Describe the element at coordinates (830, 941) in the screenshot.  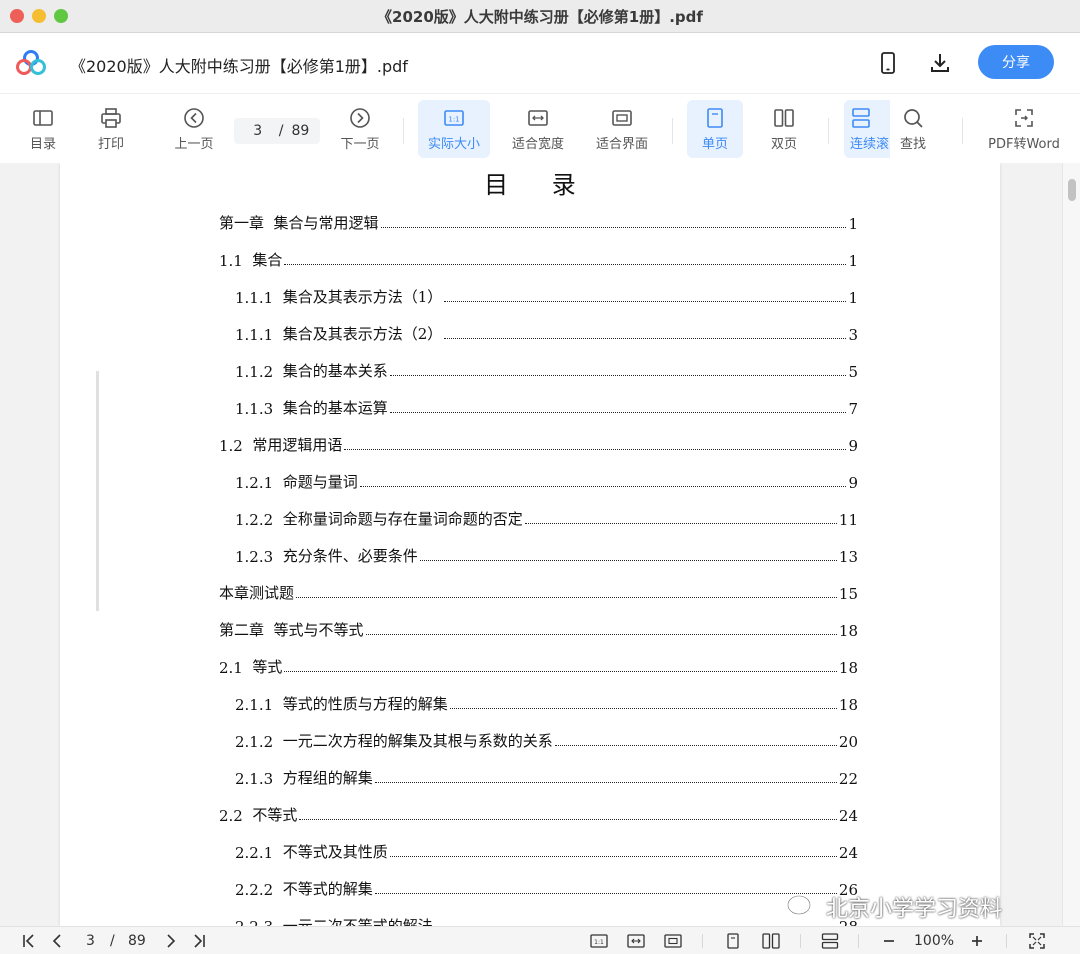
I see `status-continuous-button` at that location.